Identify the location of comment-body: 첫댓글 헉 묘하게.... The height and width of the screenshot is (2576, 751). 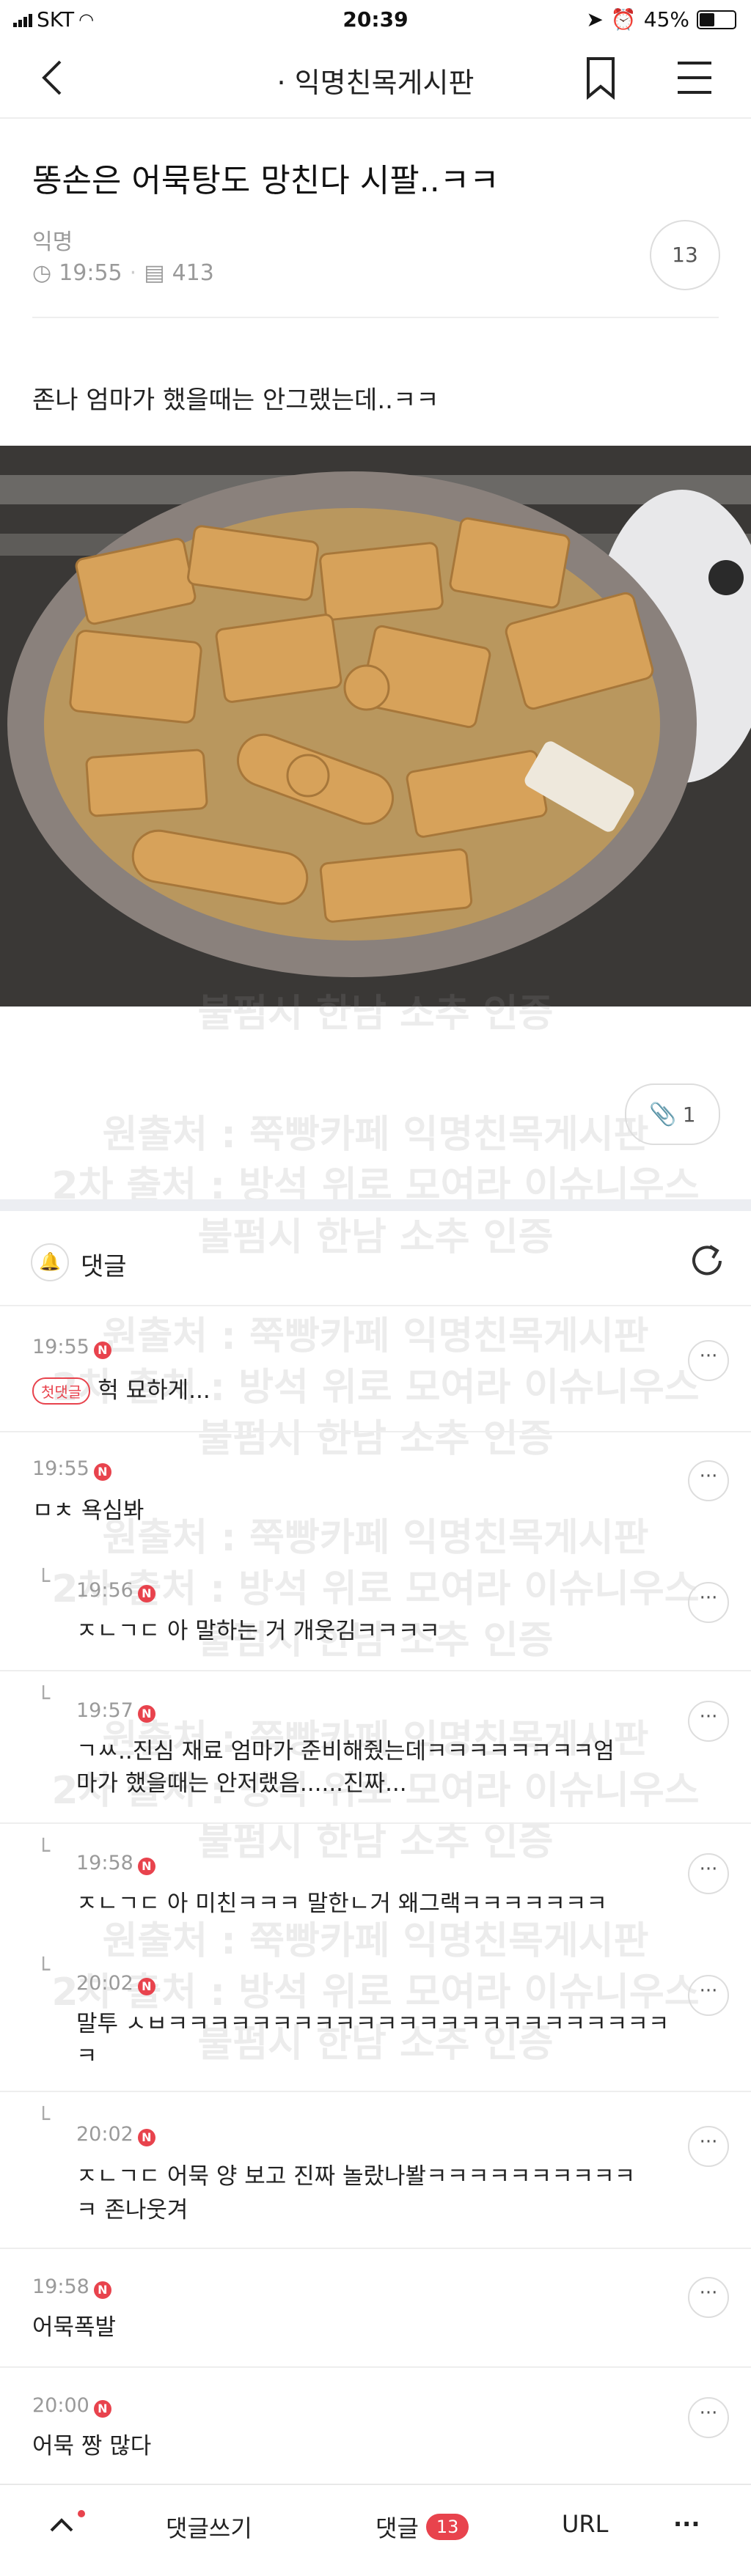
(121, 1390).